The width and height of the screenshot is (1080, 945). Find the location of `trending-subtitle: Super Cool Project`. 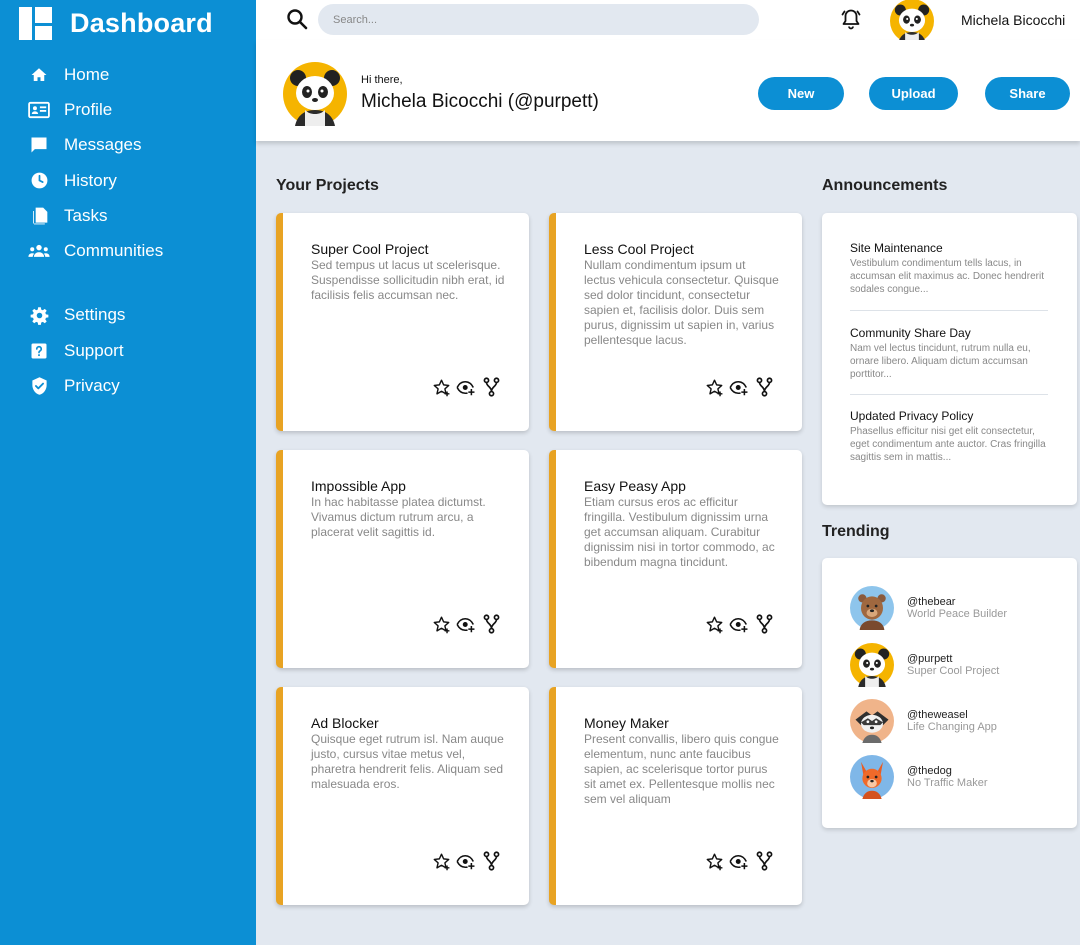

trending-subtitle: Super Cool Project is located at coordinates (953, 671).